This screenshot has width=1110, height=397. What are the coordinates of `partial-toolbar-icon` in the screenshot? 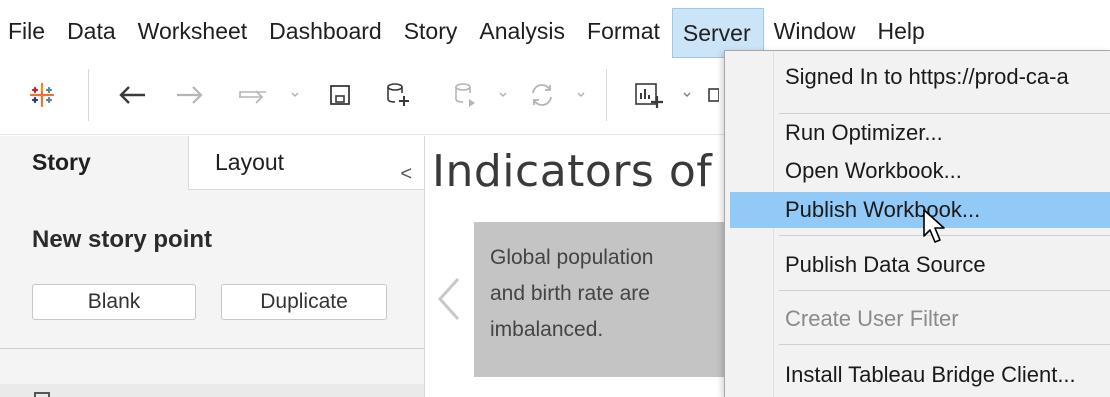 It's located at (712, 95).